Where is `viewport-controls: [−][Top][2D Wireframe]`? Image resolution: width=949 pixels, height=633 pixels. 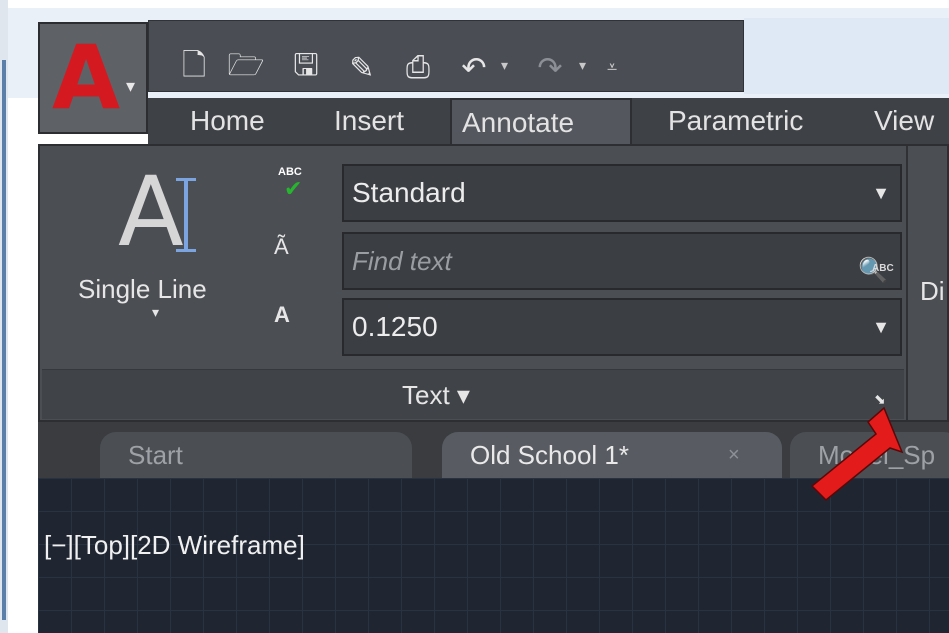
viewport-controls: [−][Top][2D Wireframe] is located at coordinates (174, 545).